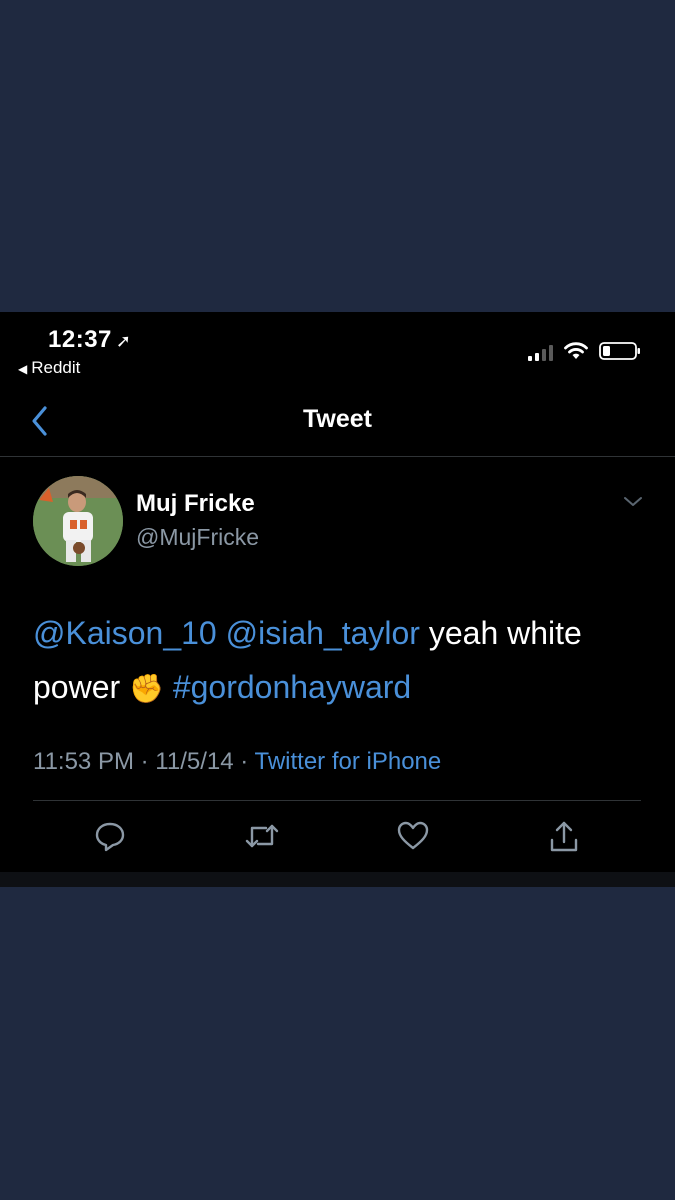 This screenshot has height=1200, width=675. I want to click on back-to-app-button: ◀ Reddit, so click(49, 368).